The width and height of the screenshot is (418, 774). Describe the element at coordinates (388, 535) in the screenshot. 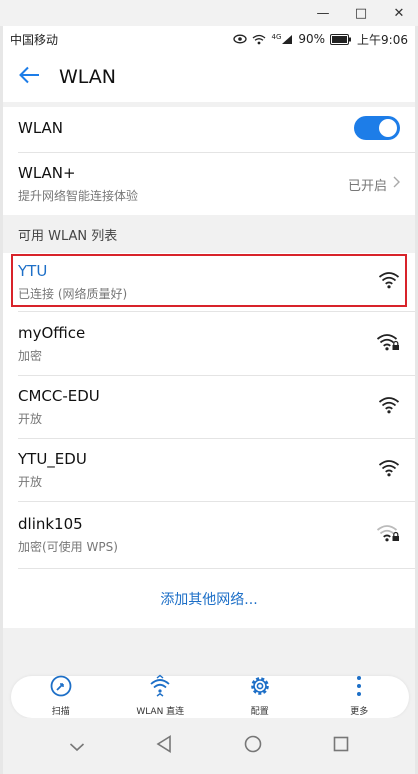

I see `wifi-weak-locked-icon` at that location.